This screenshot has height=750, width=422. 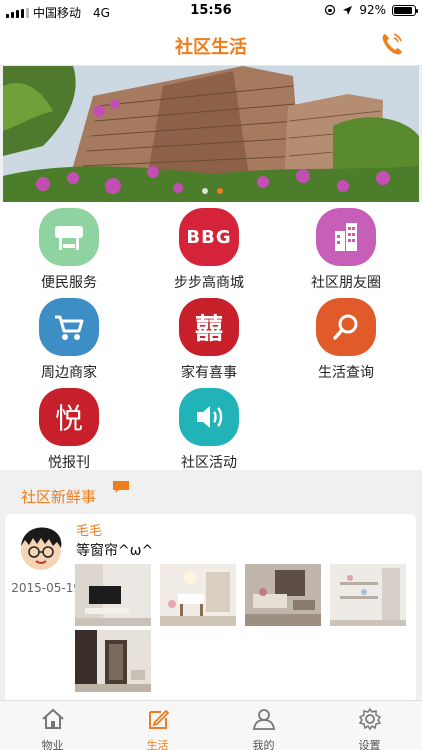 I want to click on yue-calligraphy-icon: 悦, so click(x=69, y=417).